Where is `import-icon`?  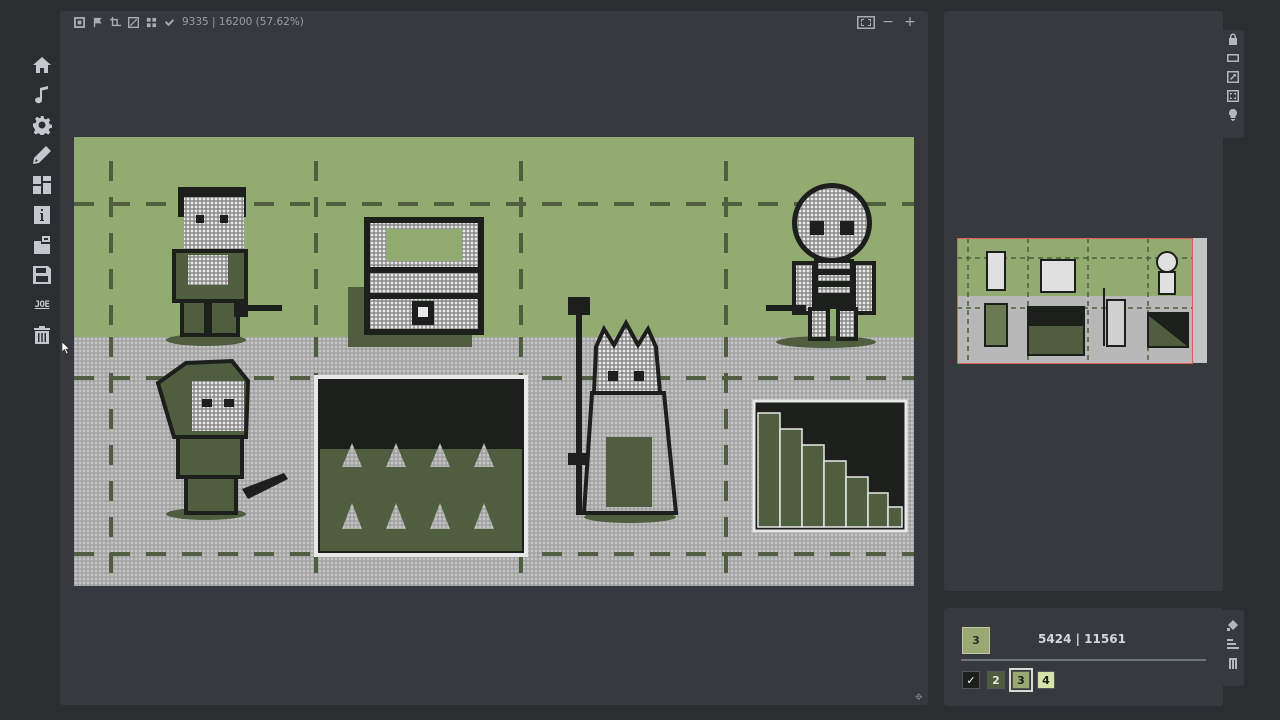 import-icon is located at coordinates (42, 245).